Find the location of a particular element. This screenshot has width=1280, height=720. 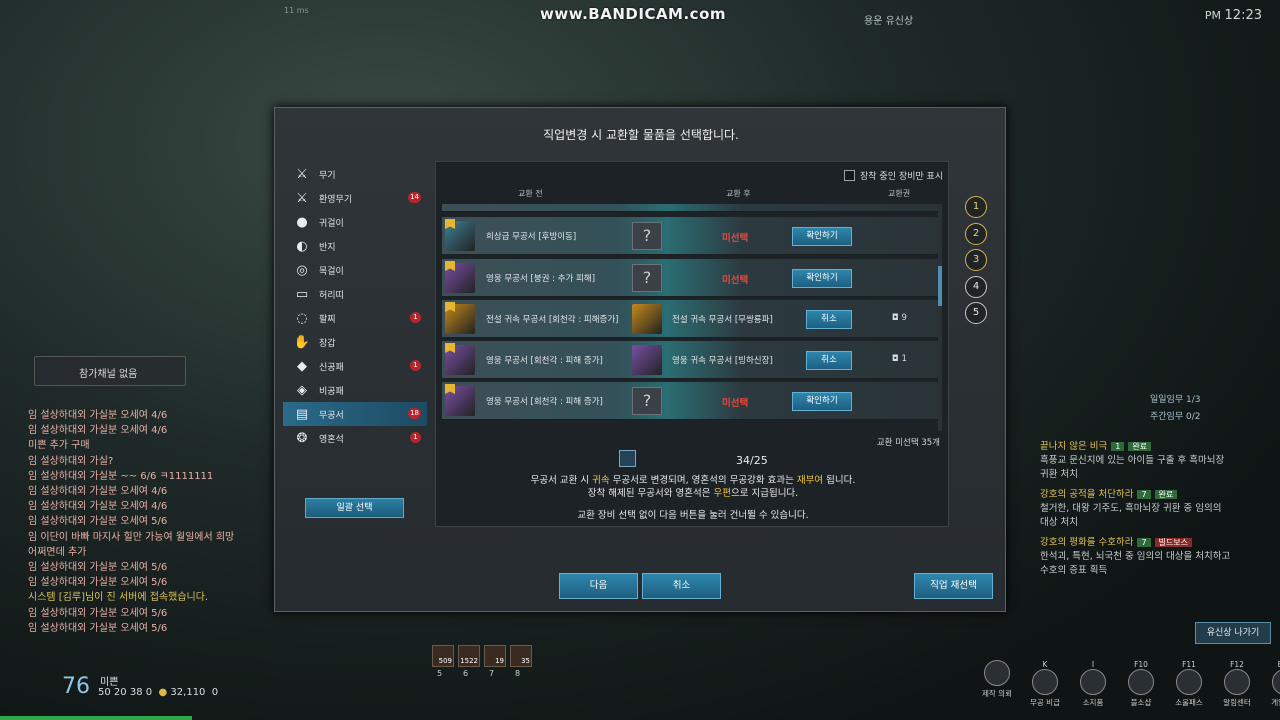

daily-mission: 일일임무 1/3 is located at coordinates (1175, 400).